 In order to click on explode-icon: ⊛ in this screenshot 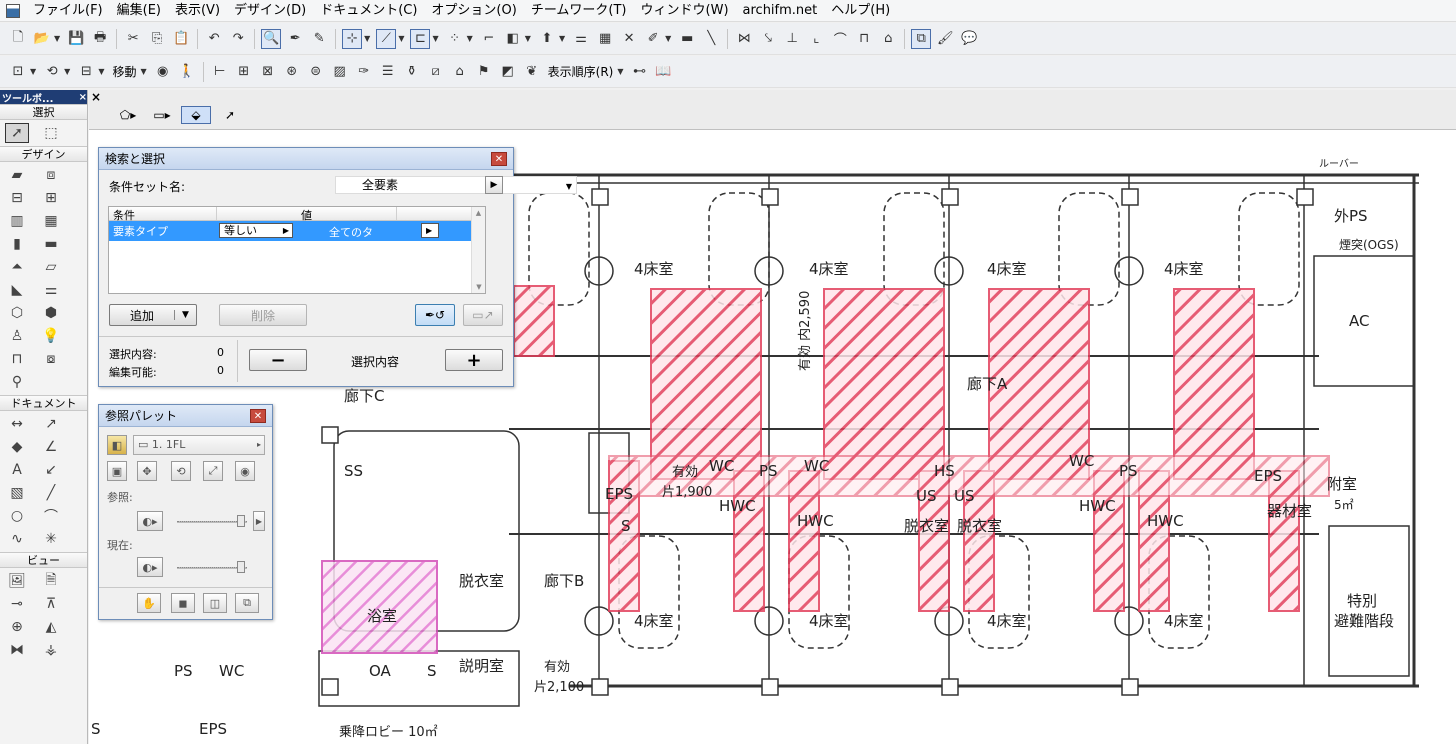, I will do `click(292, 72)`.